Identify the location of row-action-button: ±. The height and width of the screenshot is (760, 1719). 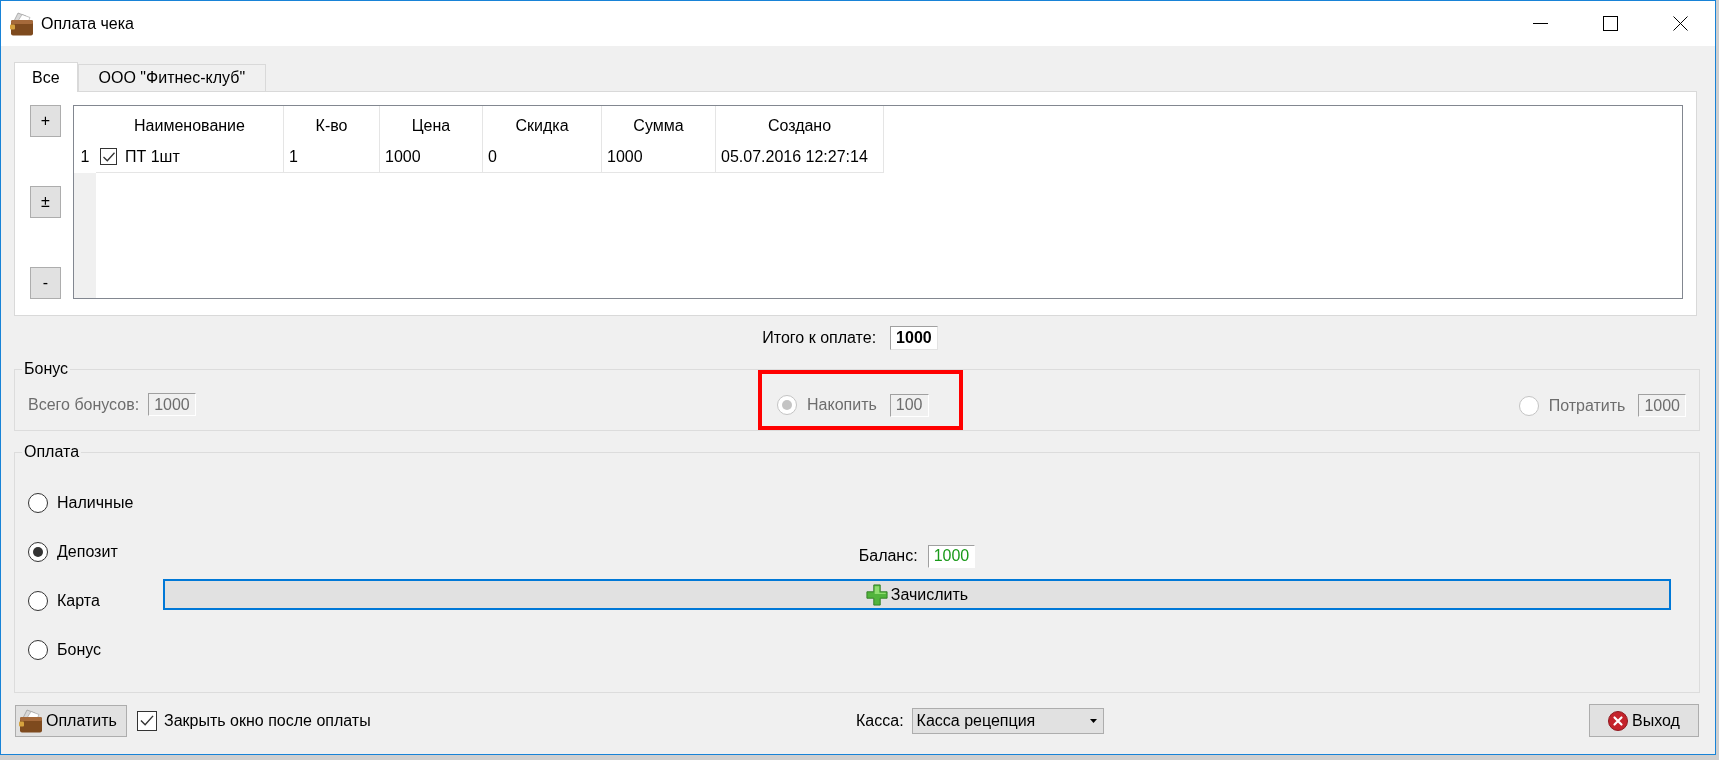
(45, 202).